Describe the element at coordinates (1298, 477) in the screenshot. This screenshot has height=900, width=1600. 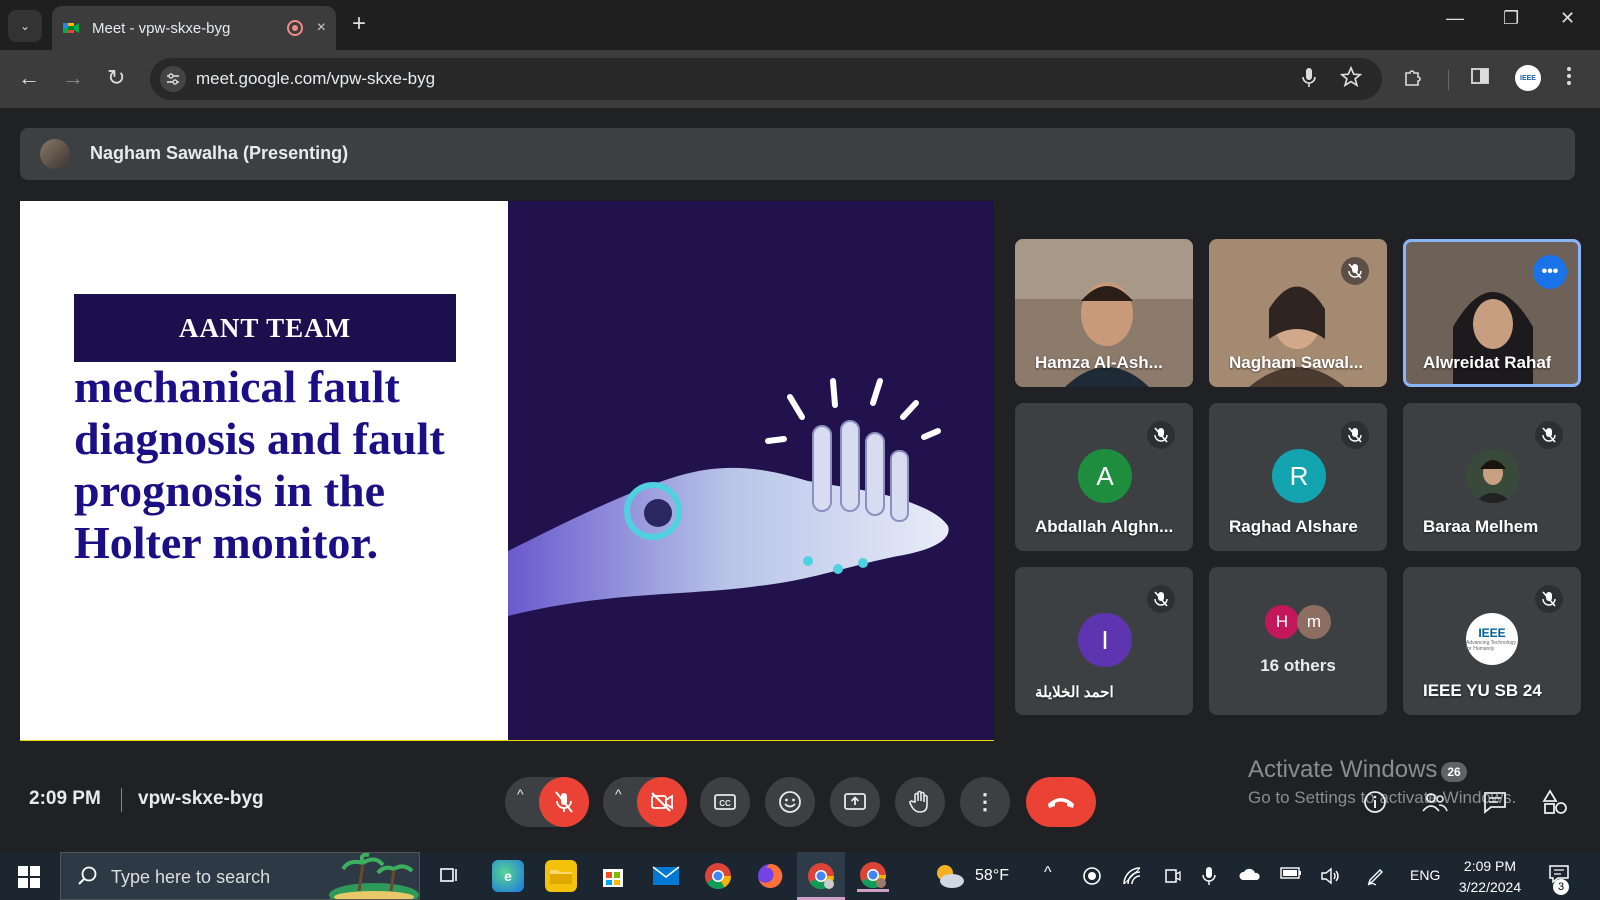
I see `participant-tile: R Raghad Alshare` at that location.